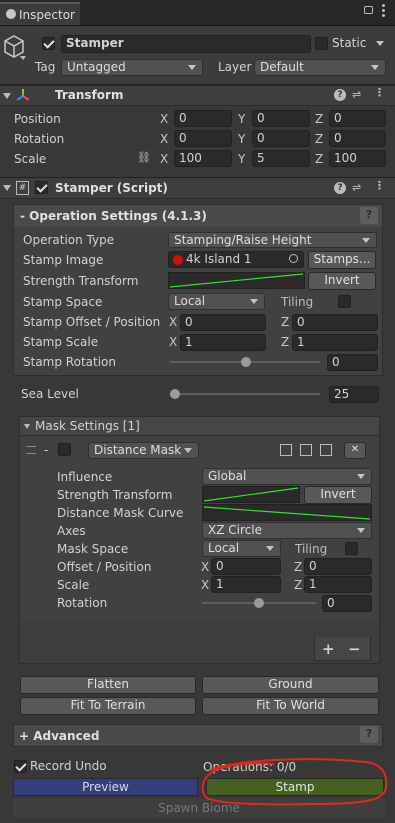 The image size is (395, 823). I want to click on lock-icon, so click(368, 10).